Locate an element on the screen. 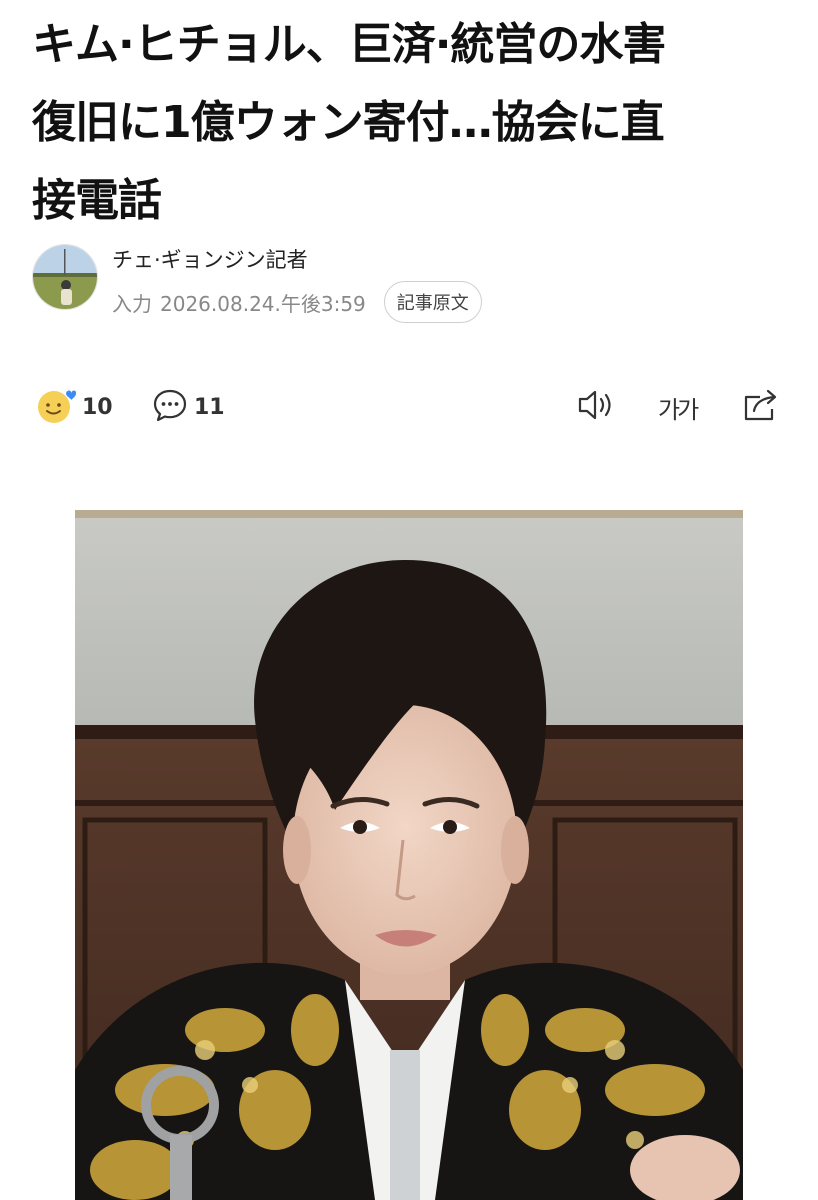 The height and width of the screenshot is (1200, 818). speaker-icon is located at coordinates (597, 407).